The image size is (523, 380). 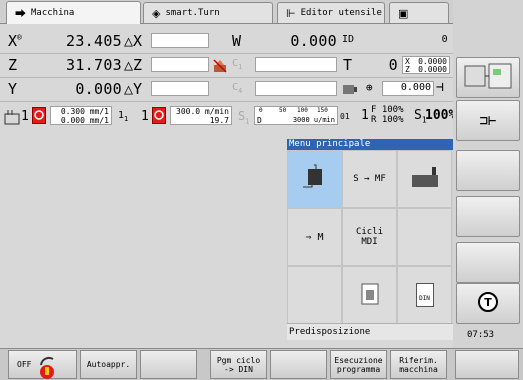 I want to click on axis-z-value: 31.703, so click(x=94, y=65).